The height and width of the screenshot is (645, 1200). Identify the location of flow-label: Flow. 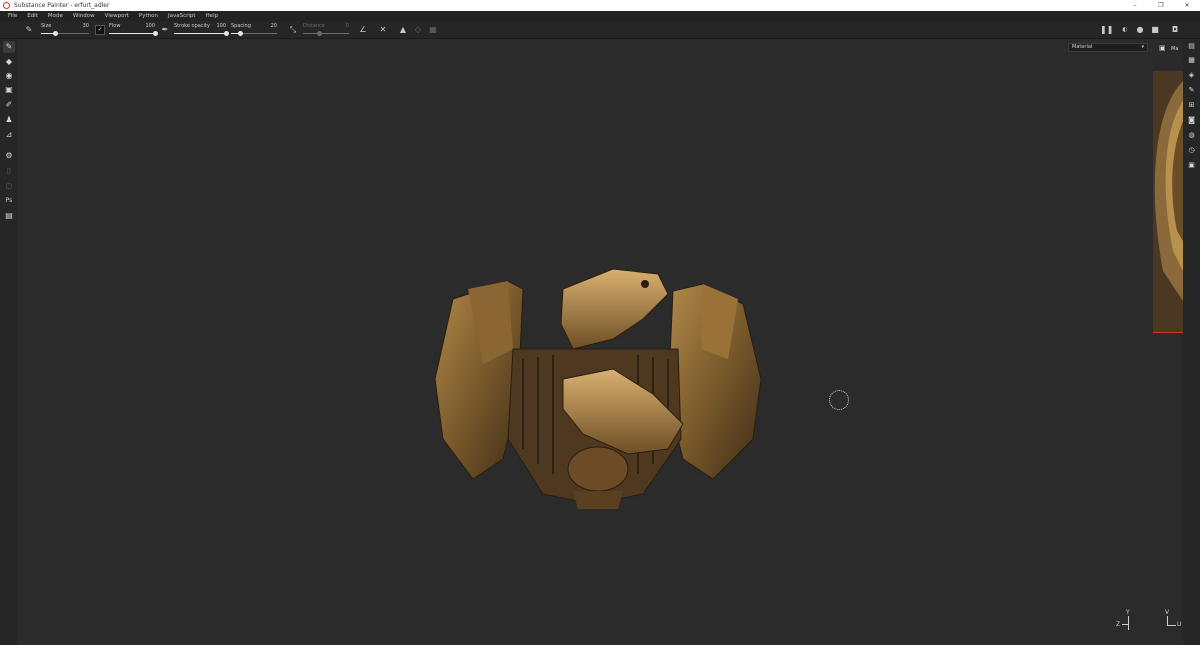
(115, 26).